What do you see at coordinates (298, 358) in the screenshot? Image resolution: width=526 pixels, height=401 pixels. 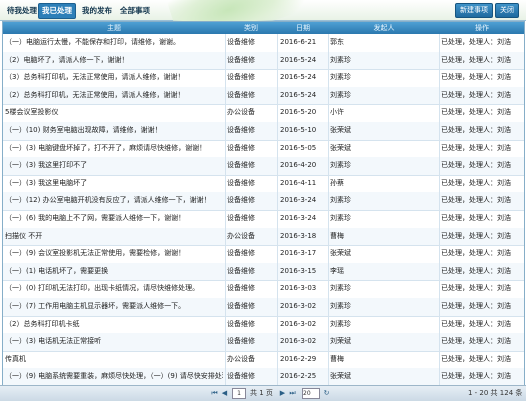 I see `row-date: 2016-2-29` at bounding box center [298, 358].